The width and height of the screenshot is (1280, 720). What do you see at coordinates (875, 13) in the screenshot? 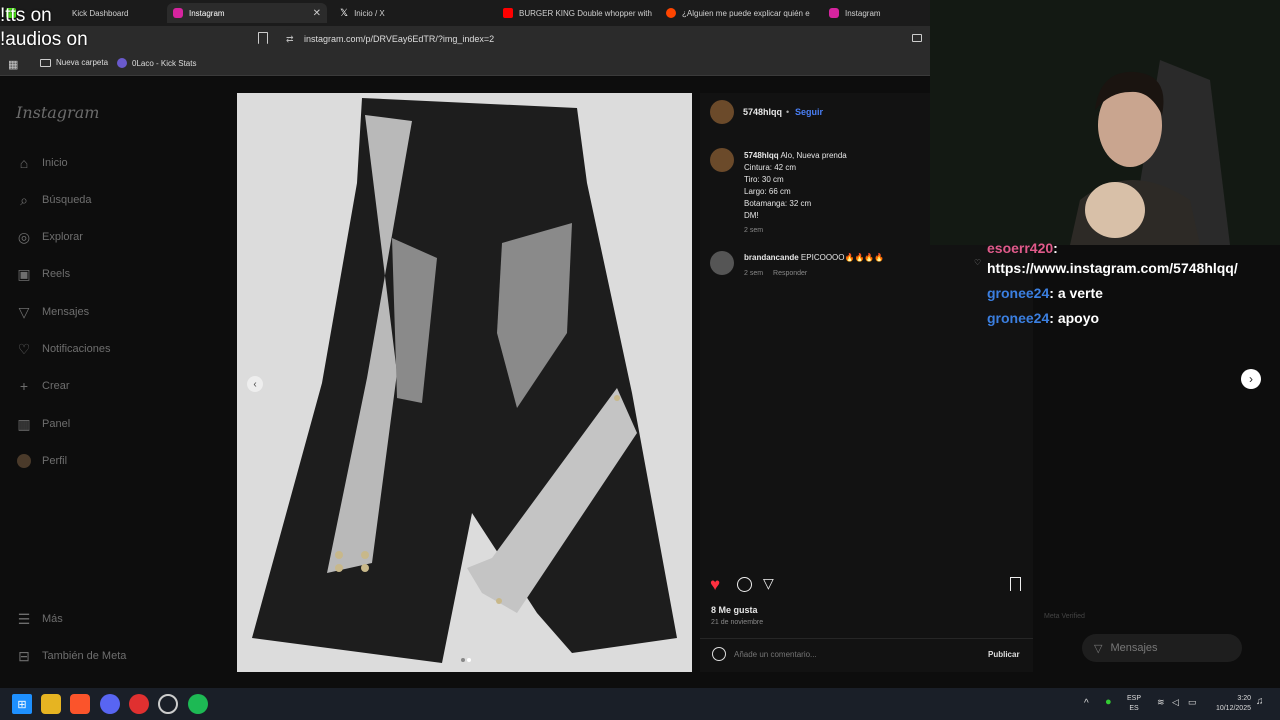
I see `tab-instagram-2: Instagram` at bounding box center [875, 13].